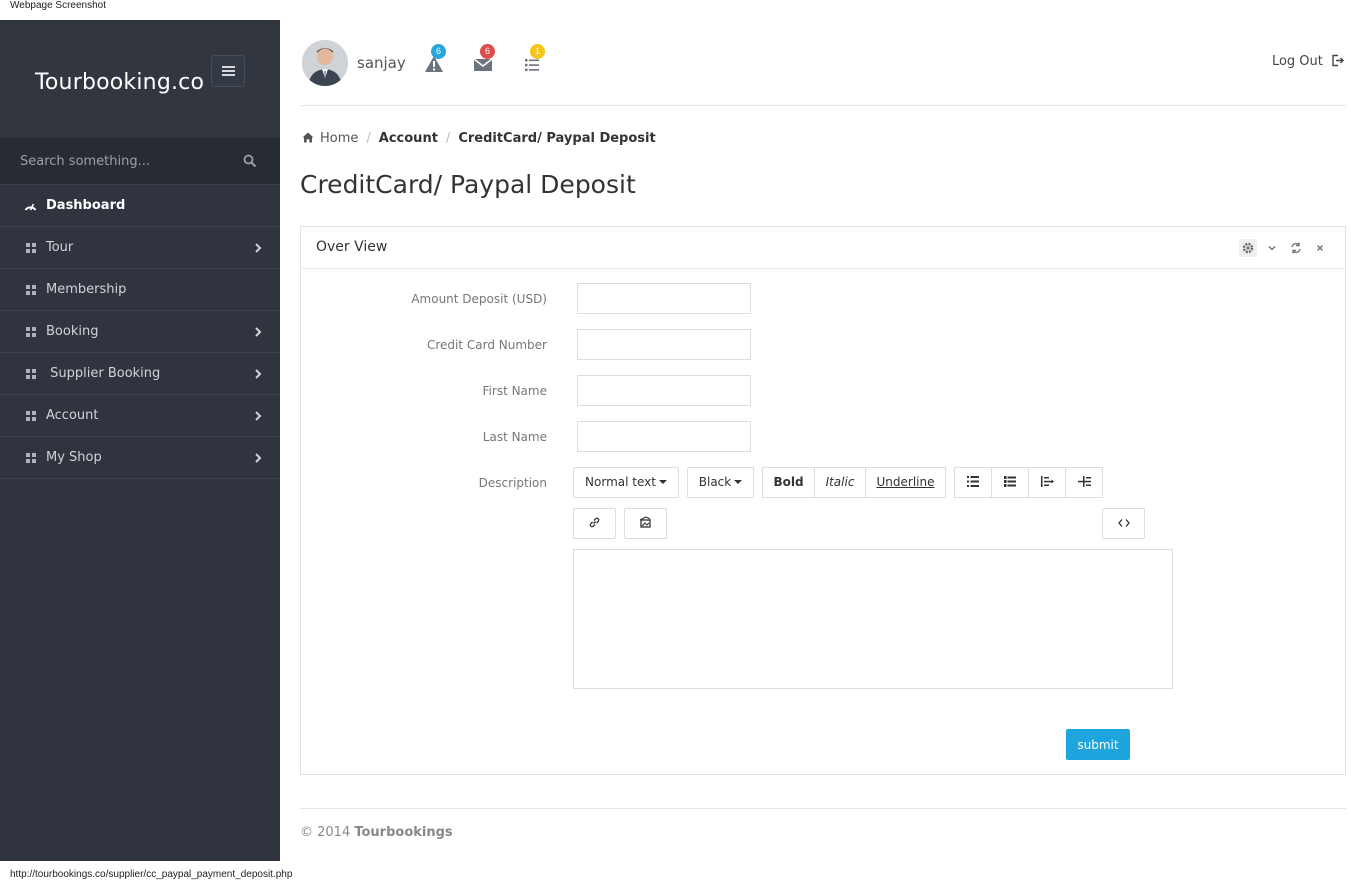  I want to click on breadcrumb-account: Account, so click(408, 138).